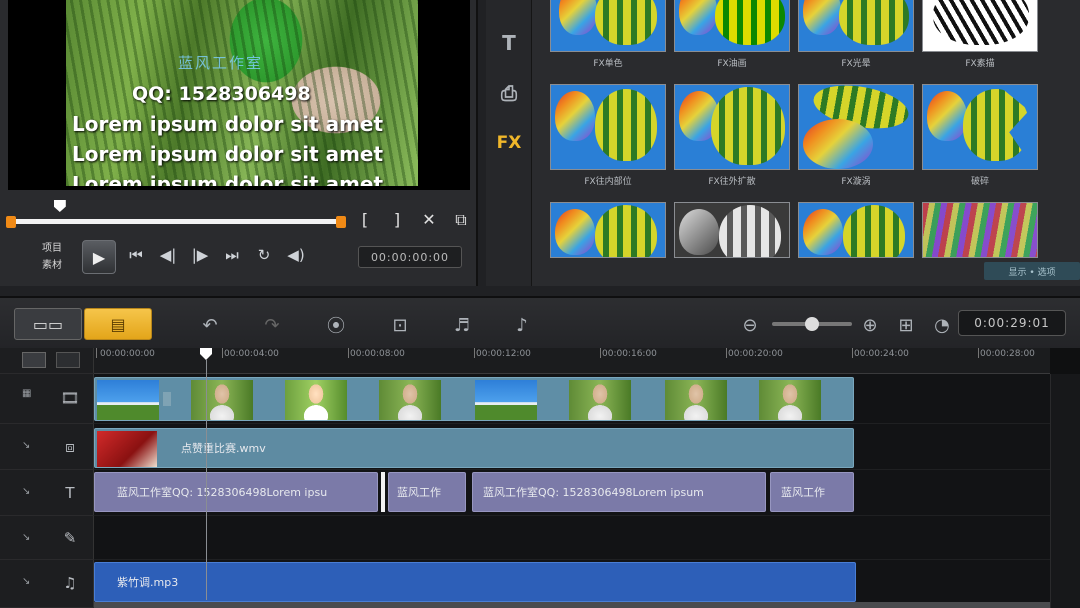 Image resolution: width=1080 pixels, height=608 pixels. Describe the element at coordinates (509, 43) in the screenshot. I see `title-category-icon: T` at that location.